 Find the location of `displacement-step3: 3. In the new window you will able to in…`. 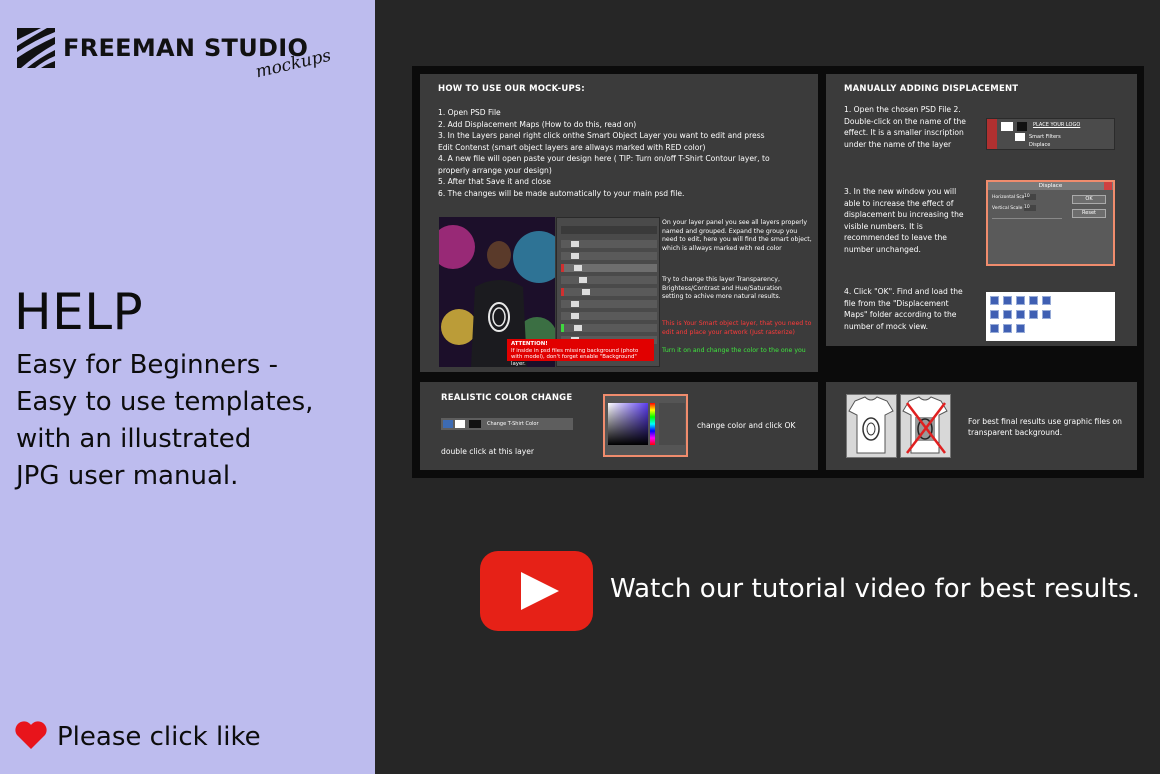

displacement-step3: 3. In the new window you will able to in… is located at coordinates (904, 220).